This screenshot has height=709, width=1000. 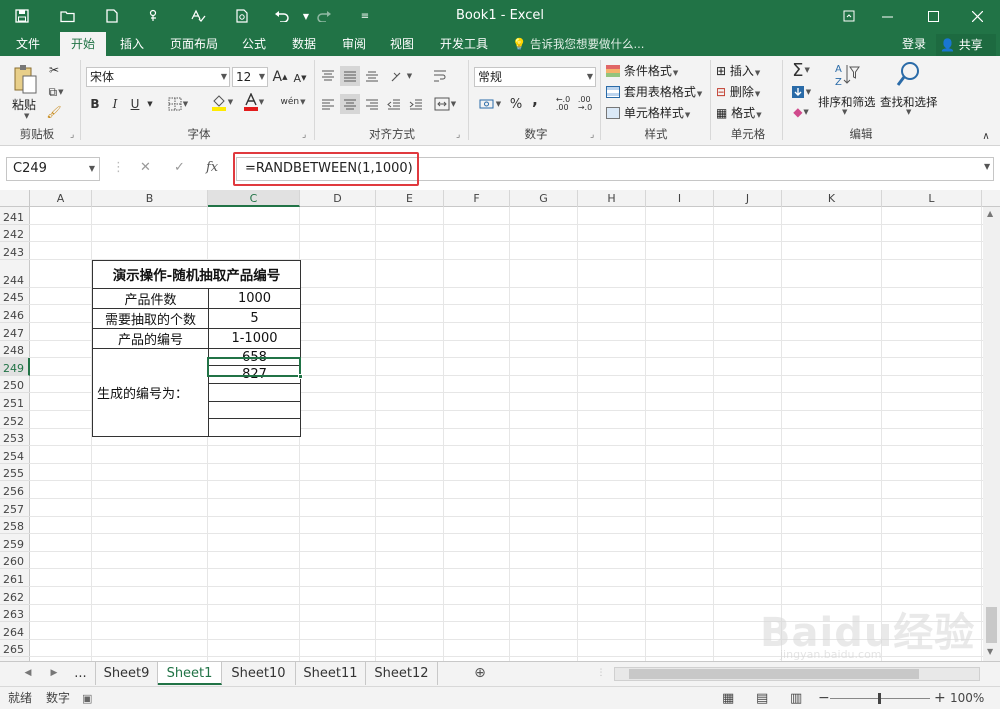 I want to click on zoom-out-button: −, so click(x=824, y=698).